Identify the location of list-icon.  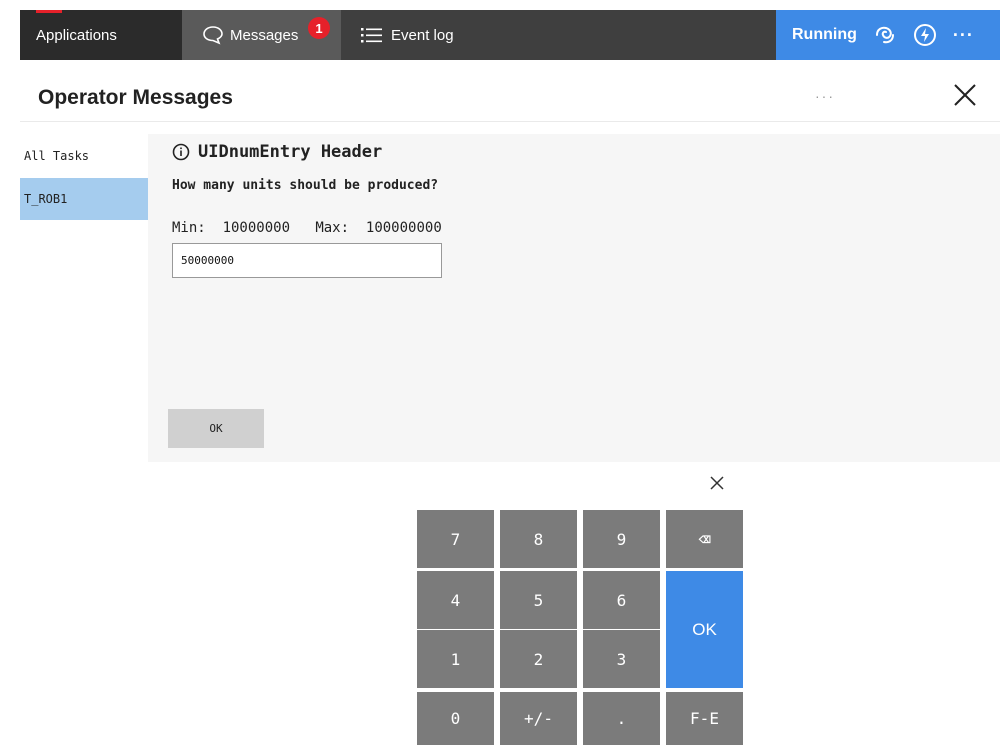
(371, 35).